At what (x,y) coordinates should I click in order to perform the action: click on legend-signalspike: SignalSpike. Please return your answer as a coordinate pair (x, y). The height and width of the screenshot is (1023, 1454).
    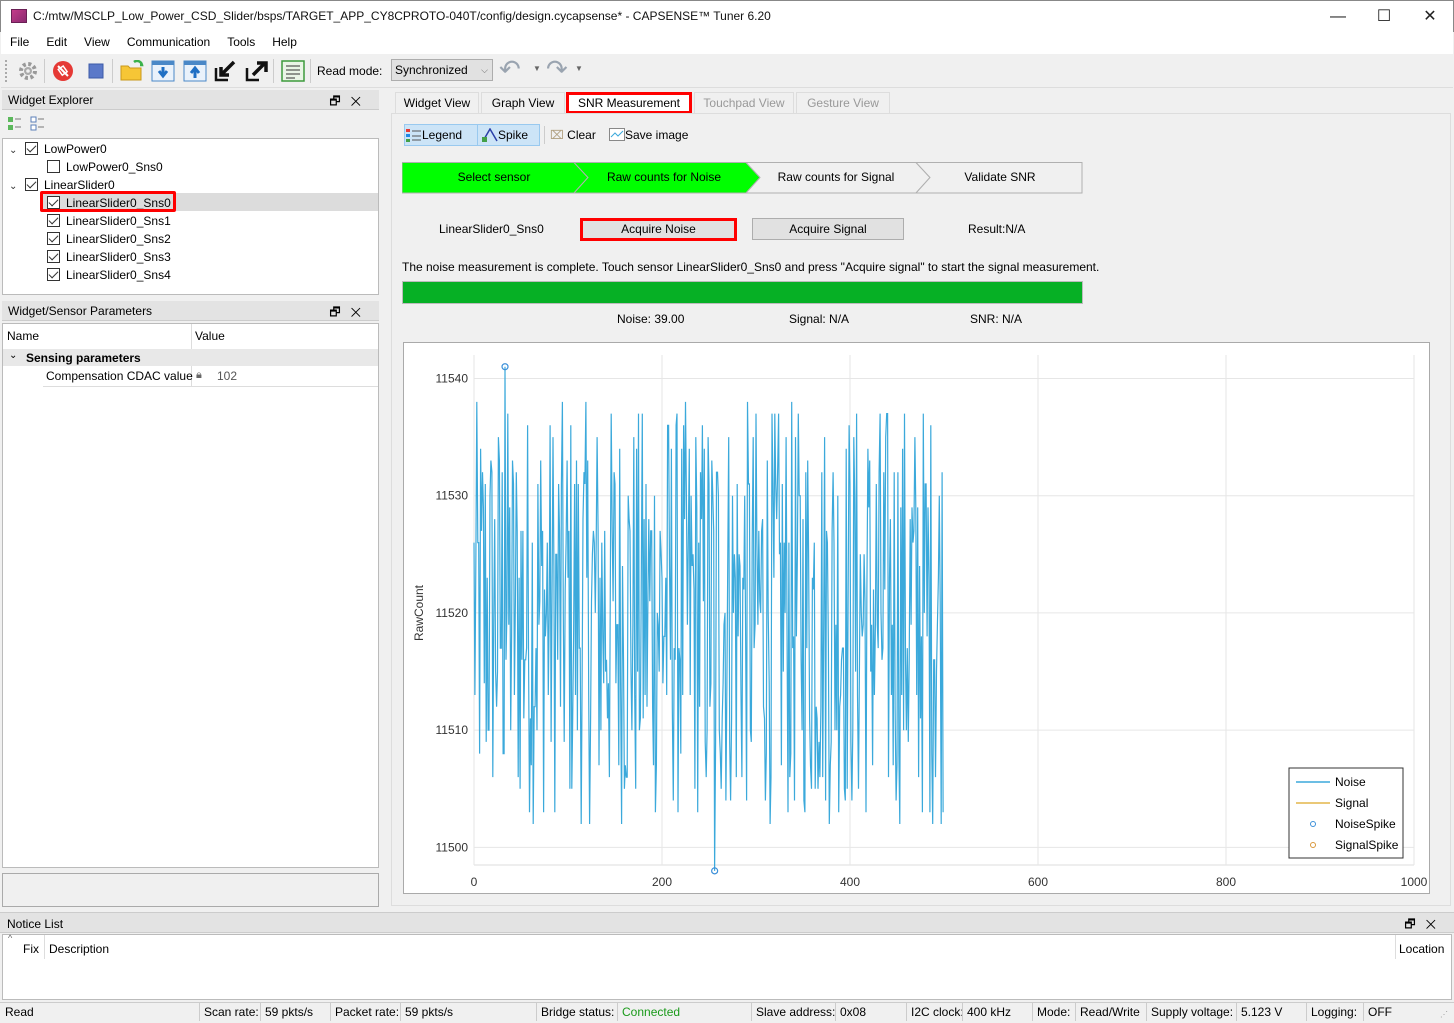
    Looking at the image, I should click on (1367, 845).